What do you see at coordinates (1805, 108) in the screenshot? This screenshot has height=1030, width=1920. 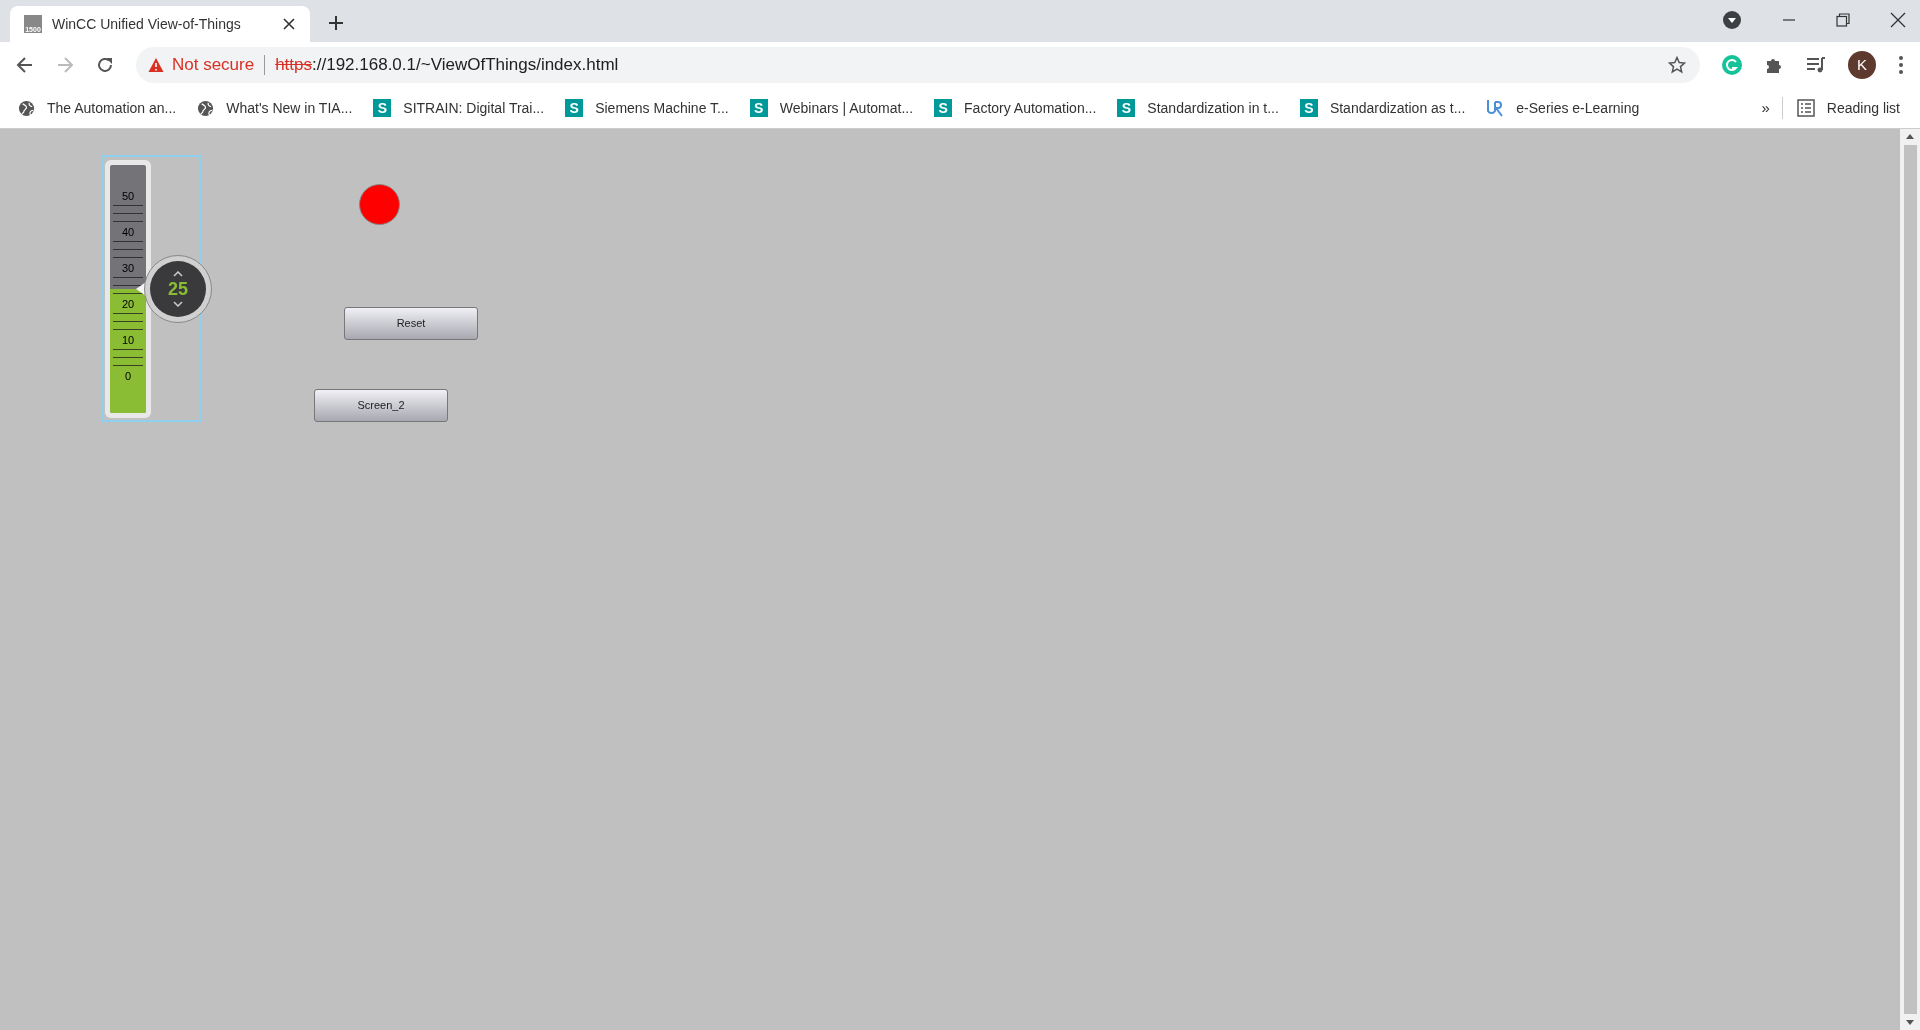 I see `reading-list-icon` at bounding box center [1805, 108].